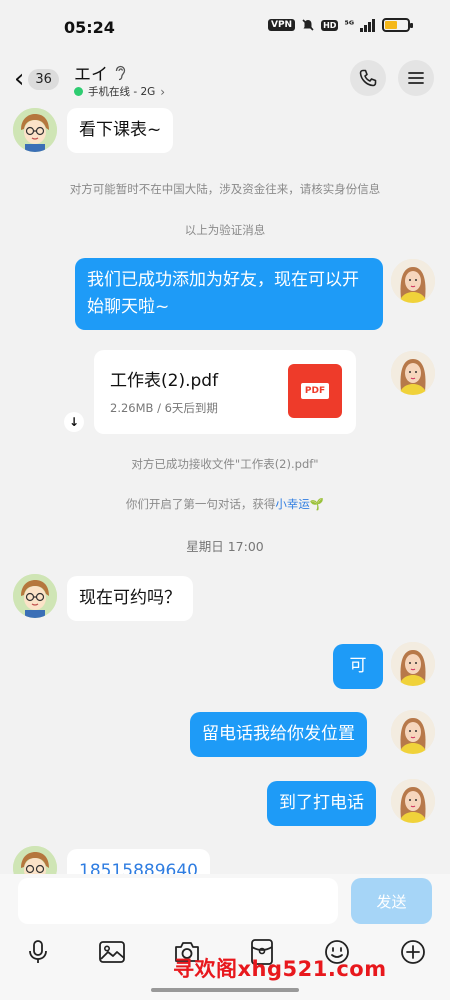 The height and width of the screenshot is (1000, 450). I want to click on download-arrow-icon: ↓, so click(74, 422).